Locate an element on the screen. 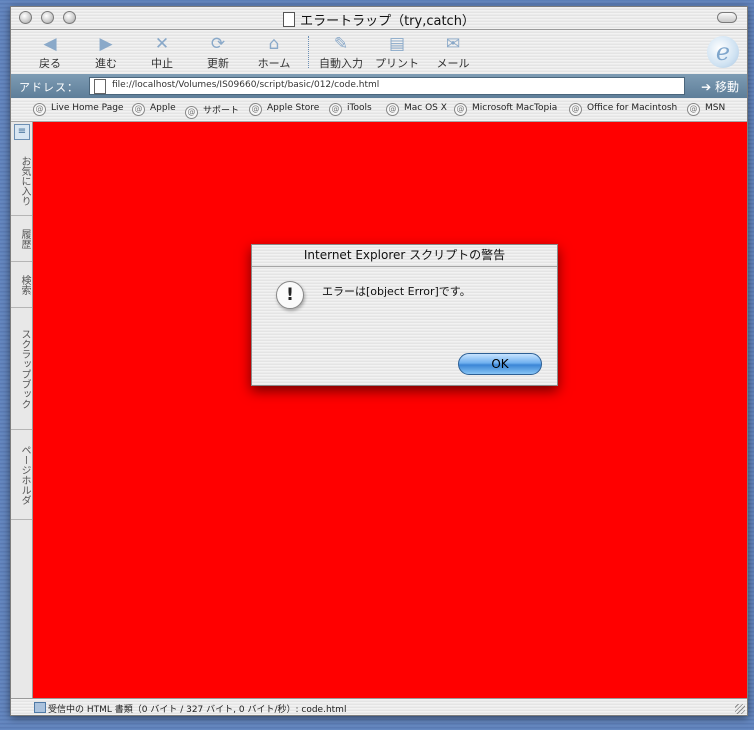 The height and width of the screenshot is (730, 754). sidebar-tab-label: スクラップブック is located at coordinates (24, 368).